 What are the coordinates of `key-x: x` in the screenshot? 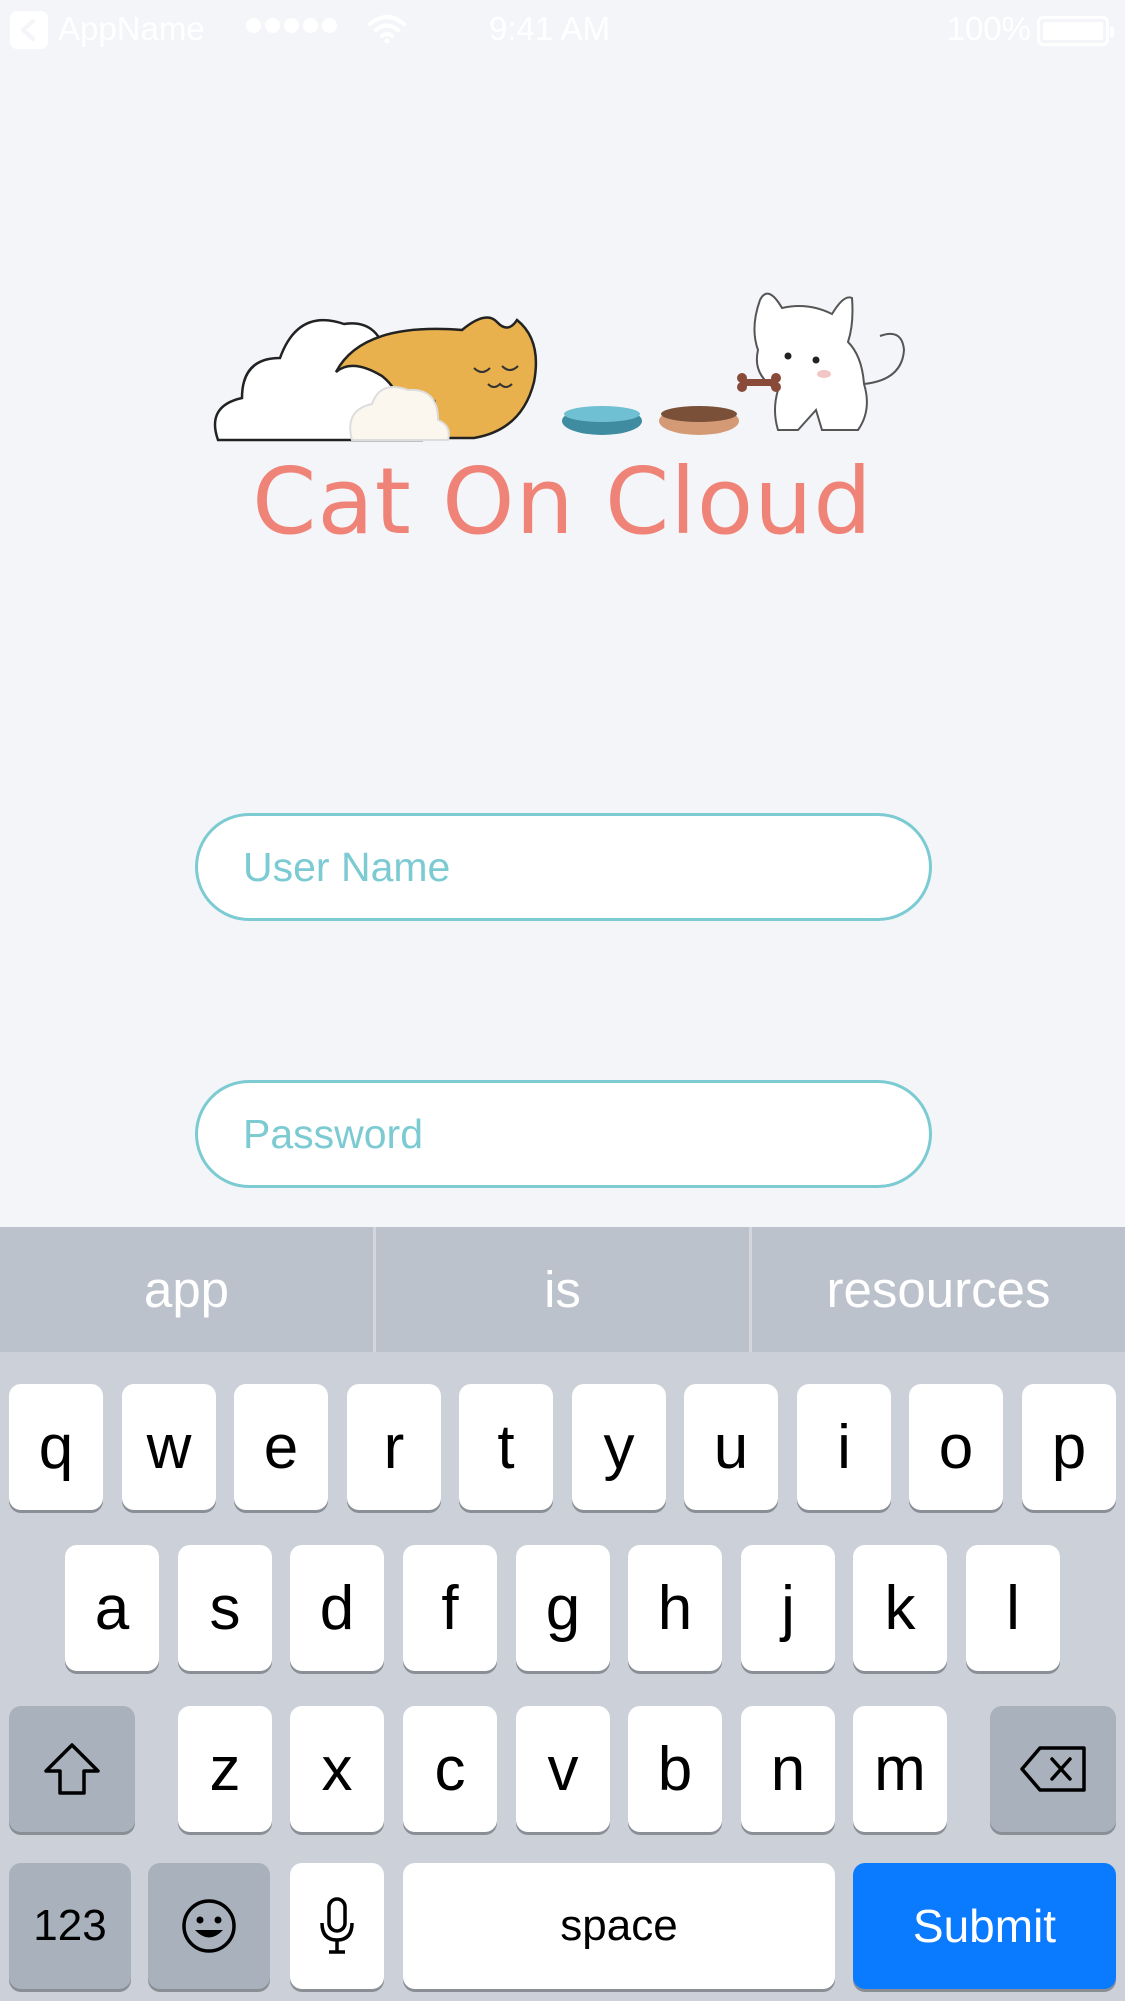 It's located at (337, 1769).